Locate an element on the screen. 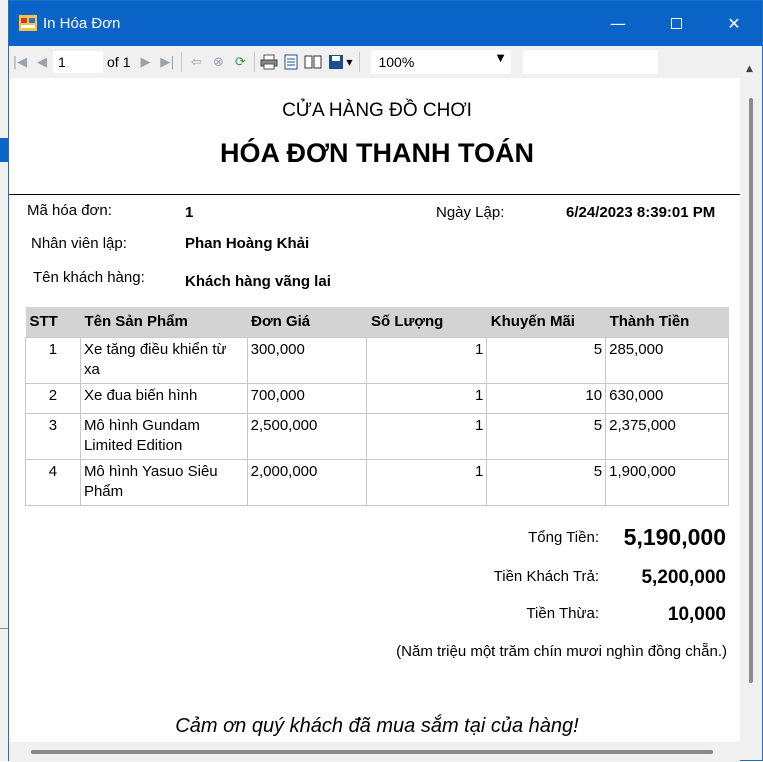  table-row: 2 Xe đua biến hình 700,000 1 10 630,000 is located at coordinates (377, 398).